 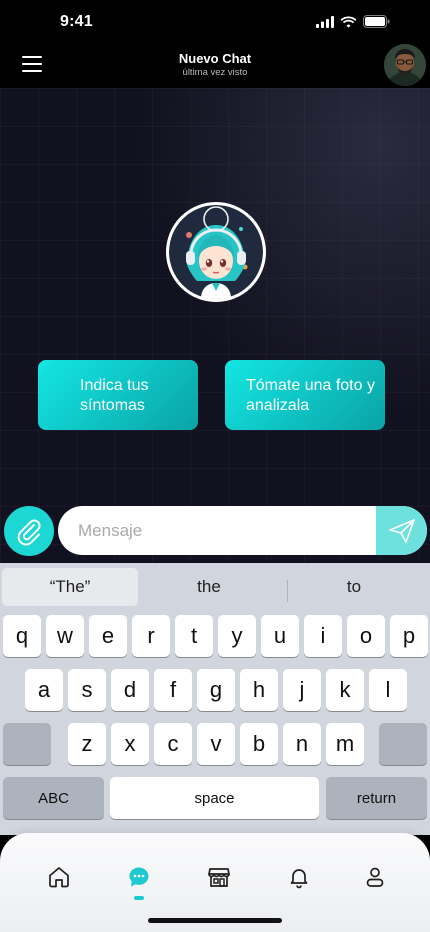 I want to click on suggestion-1: “The”, so click(x=70, y=587).